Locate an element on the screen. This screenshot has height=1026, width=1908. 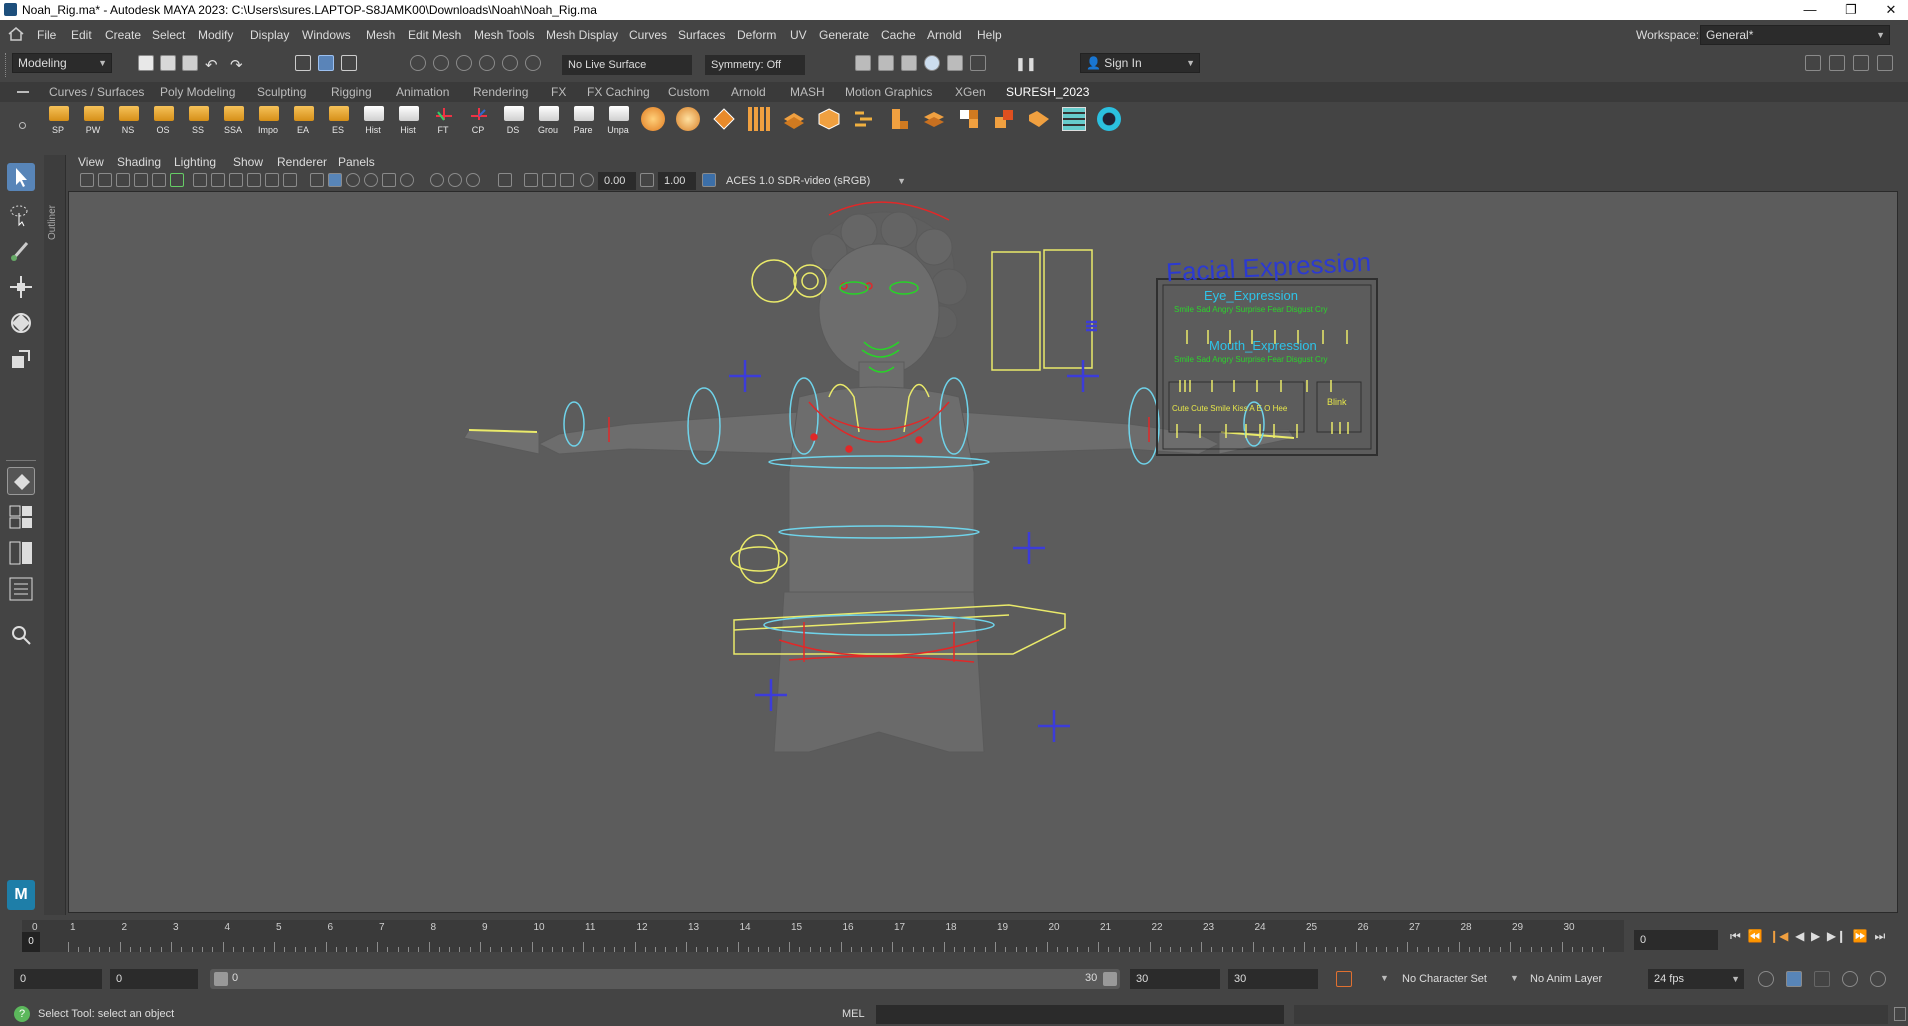
command-line-input is located at coordinates (1080, 1014).